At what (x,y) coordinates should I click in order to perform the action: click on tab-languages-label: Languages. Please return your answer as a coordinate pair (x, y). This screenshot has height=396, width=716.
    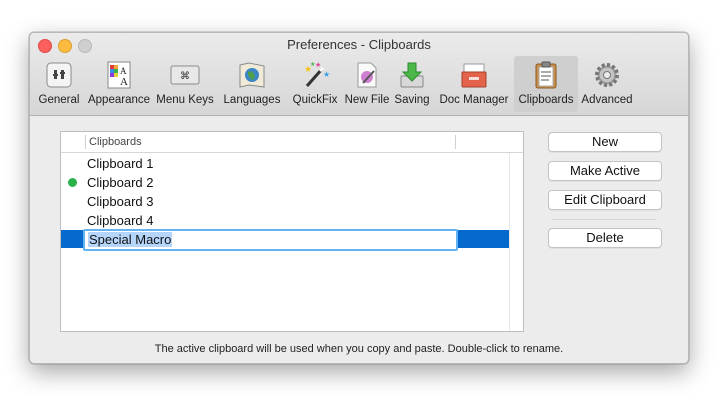
    Looking at the image, I should click on (252, 100).